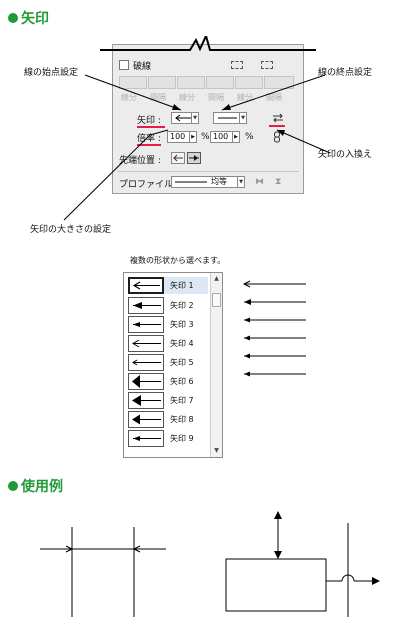 Image resolution: width=401 pixels, height=640 pixels. I want to click on list-item: 矢印 2, so click(168, 305).